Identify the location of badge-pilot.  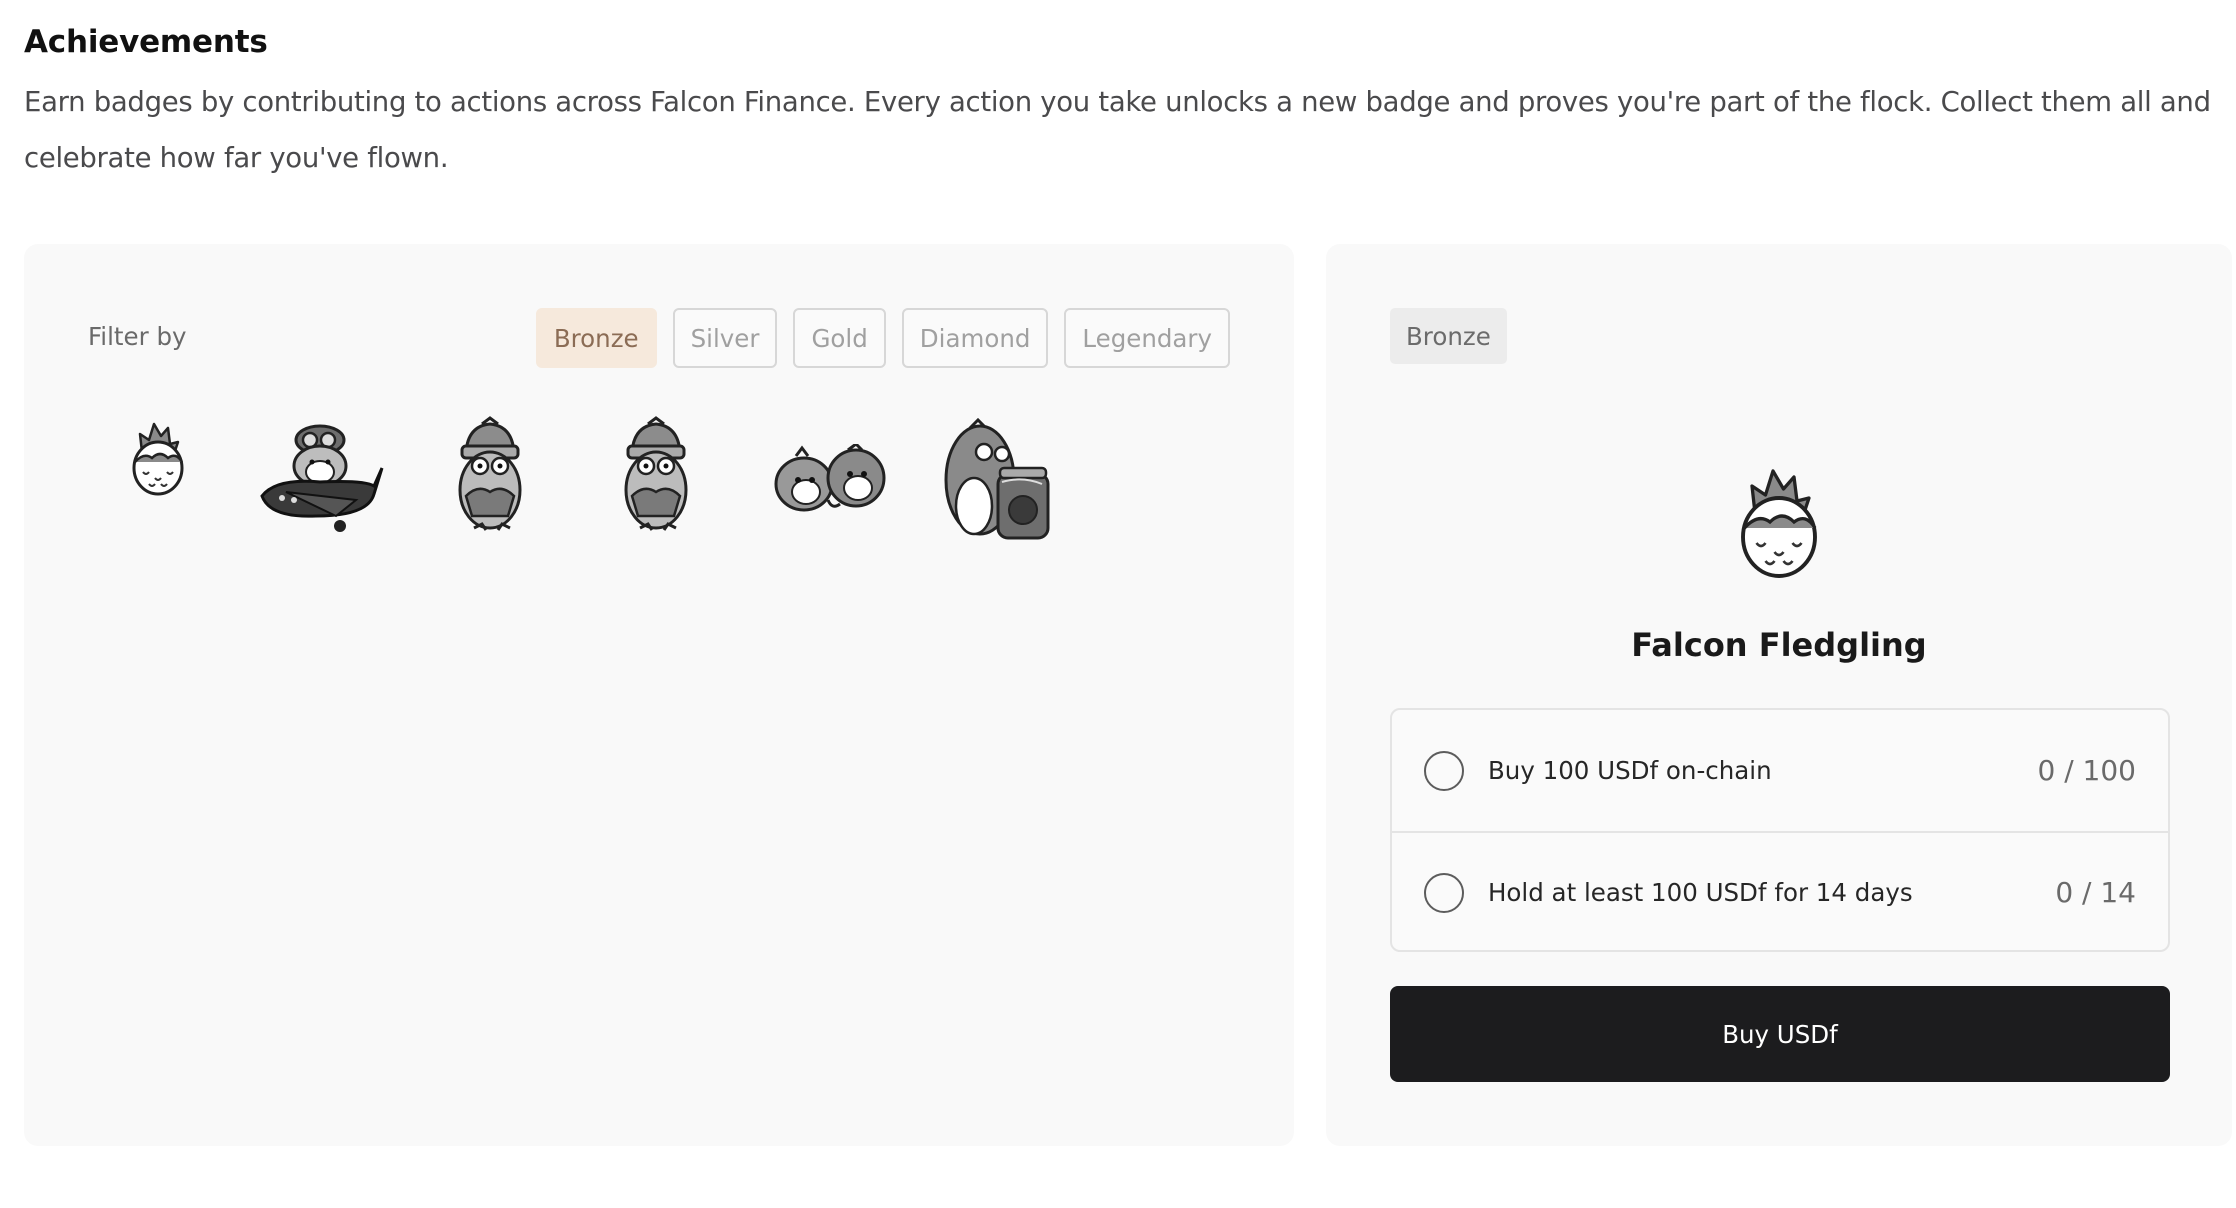
(320, 480).